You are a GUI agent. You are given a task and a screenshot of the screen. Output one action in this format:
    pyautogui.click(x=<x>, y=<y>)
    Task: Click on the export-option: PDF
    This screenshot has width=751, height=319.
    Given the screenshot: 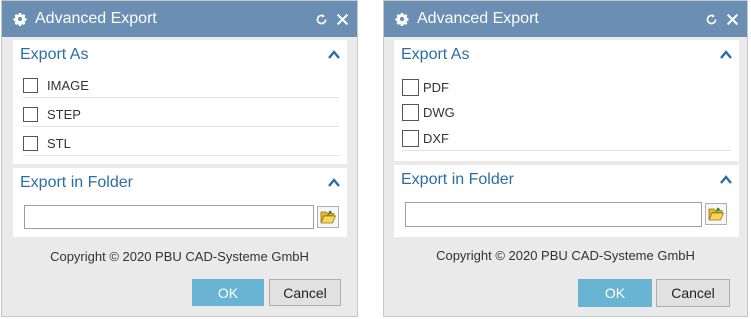 What is the action you would take?
    pyautogui.click(x=566, y=87)
    